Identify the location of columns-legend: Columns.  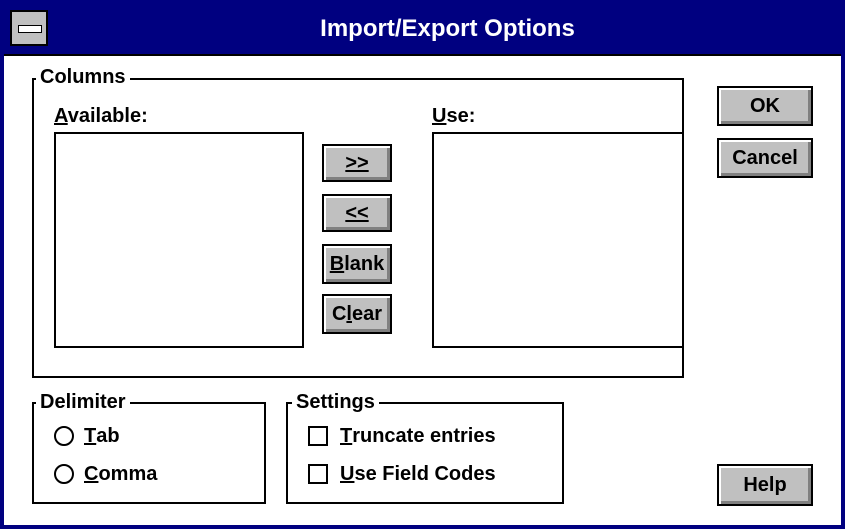
(83, 77).